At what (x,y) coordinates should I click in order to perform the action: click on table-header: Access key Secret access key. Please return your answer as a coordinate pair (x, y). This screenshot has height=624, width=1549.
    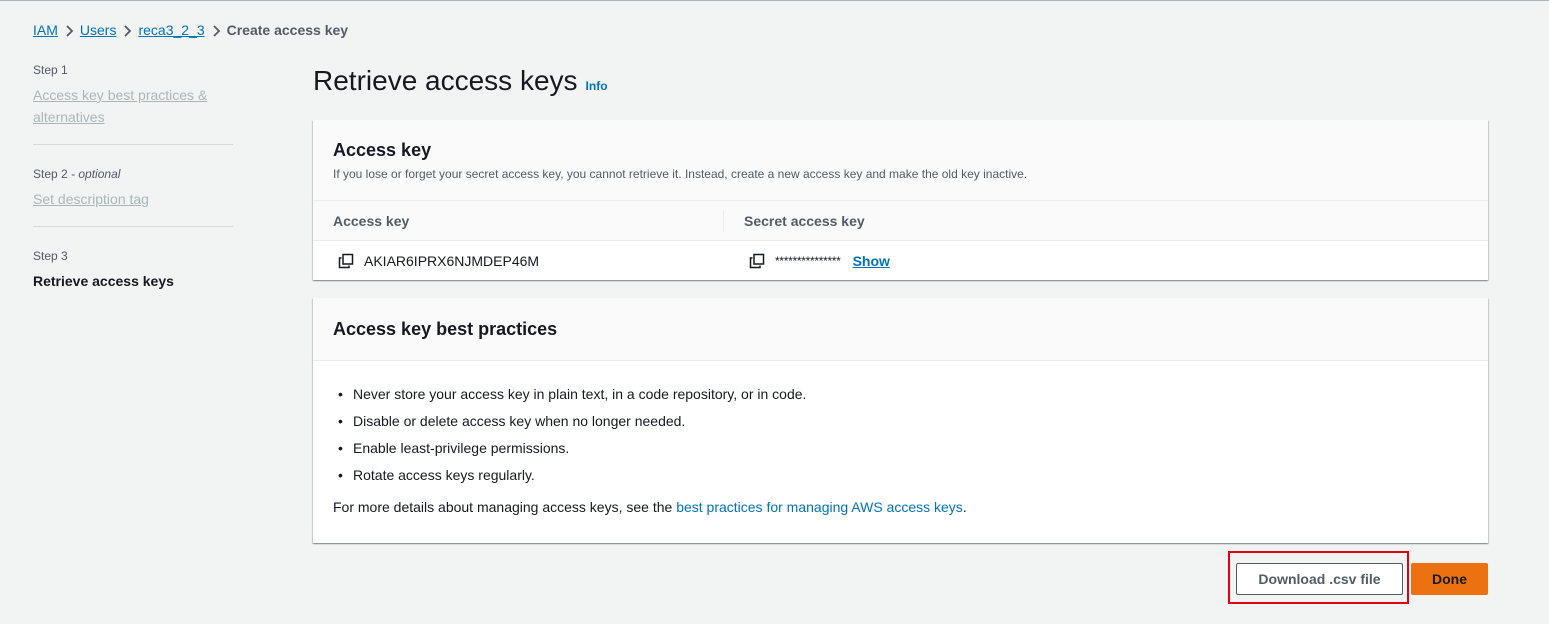
    Looking at the image, I should click on (900, 221).